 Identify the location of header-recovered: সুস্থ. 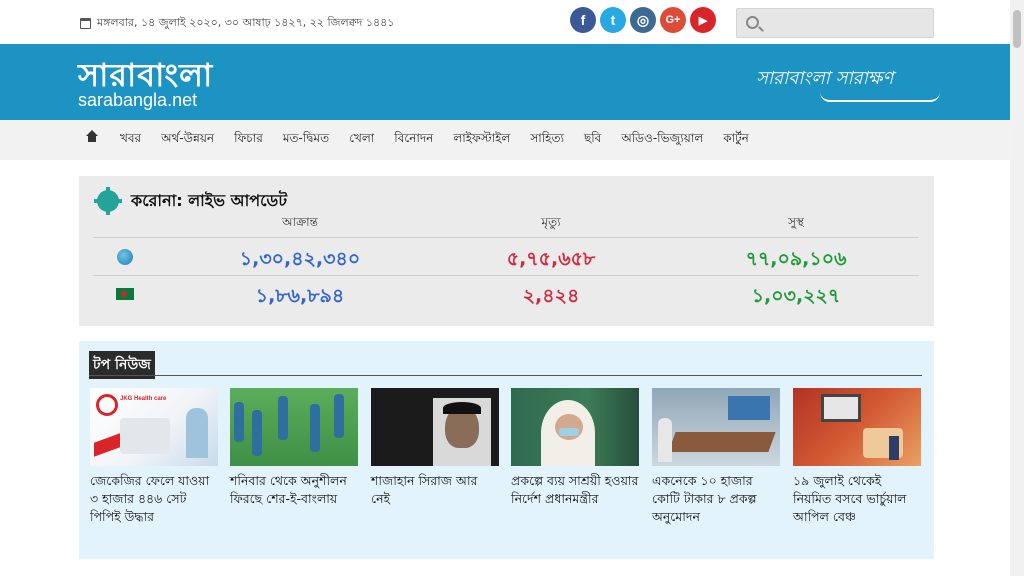
(796, 222).